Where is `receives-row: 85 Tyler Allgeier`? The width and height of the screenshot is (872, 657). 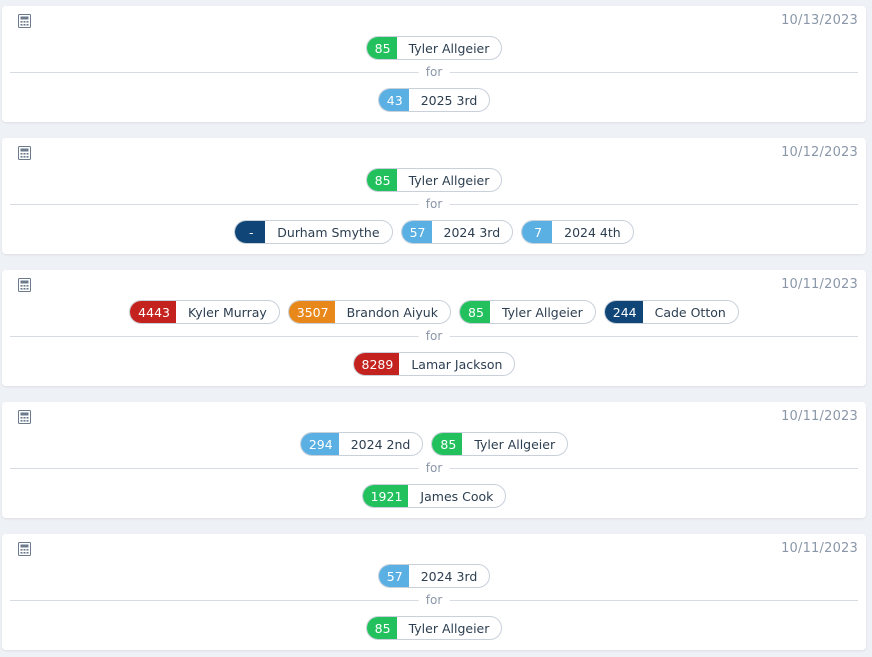 receives-row: 85 Tyler Allgeier is located at coordinates (434, 628).